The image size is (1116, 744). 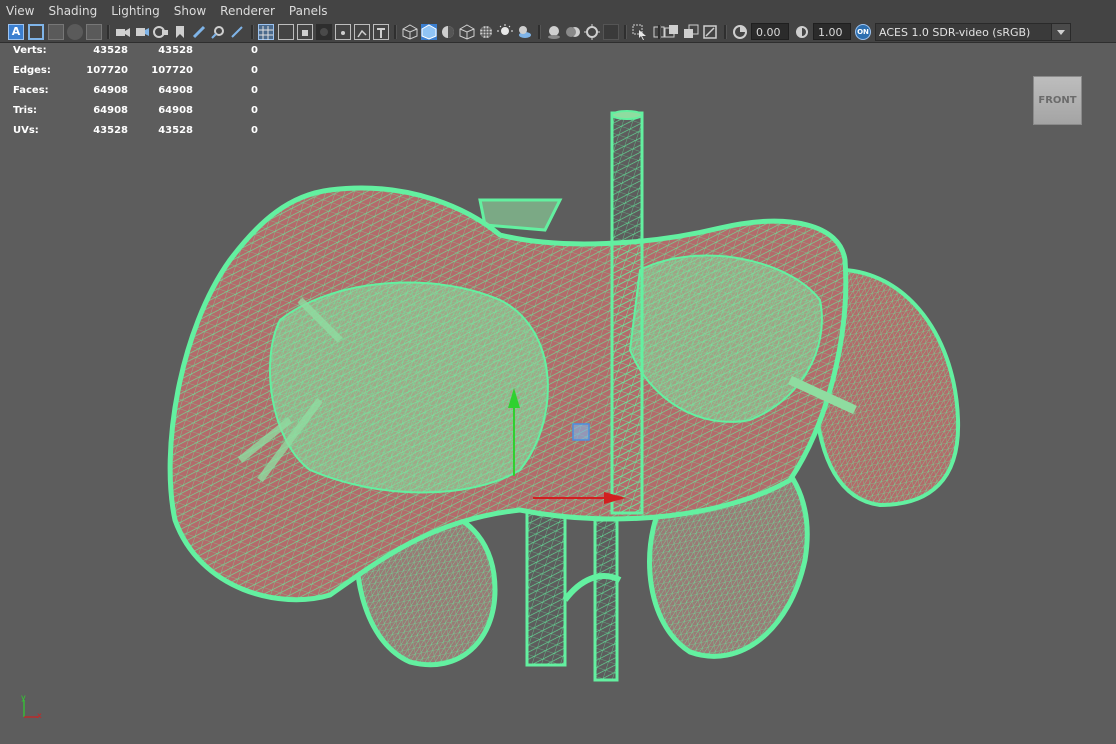 What do you see at coordinates (26, 130) in the screenshot?
I see `hud-label: UVs:` at bounding box center [26, 130].